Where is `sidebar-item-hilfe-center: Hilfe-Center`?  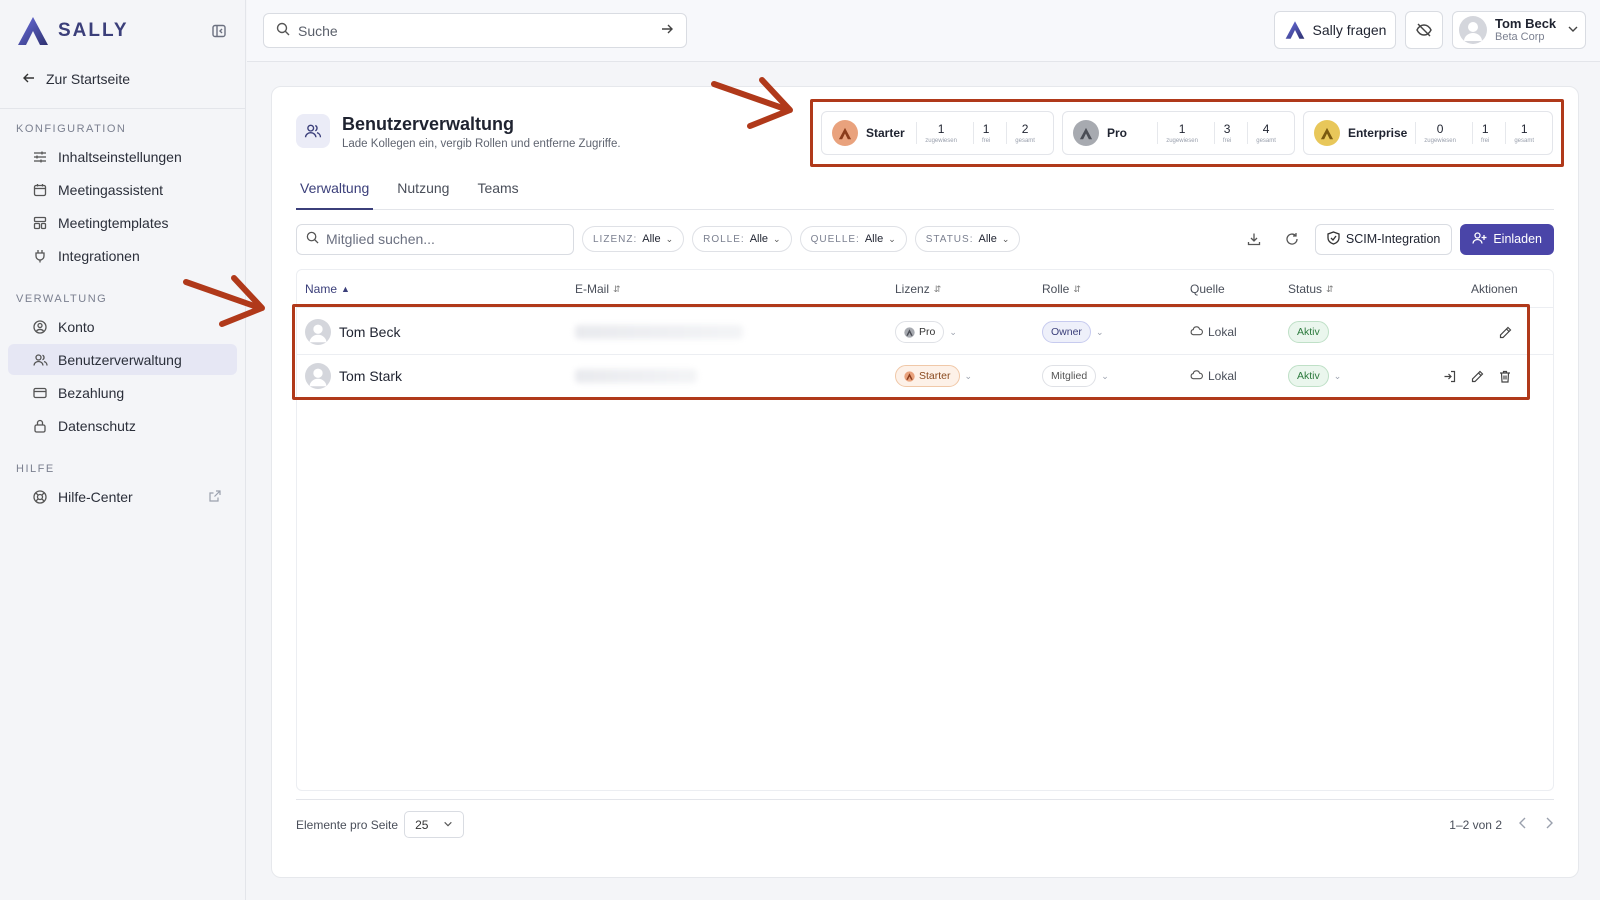 sidebar-item-hilfe-center: Hilfe-Center is located at coordinates (122, 496).